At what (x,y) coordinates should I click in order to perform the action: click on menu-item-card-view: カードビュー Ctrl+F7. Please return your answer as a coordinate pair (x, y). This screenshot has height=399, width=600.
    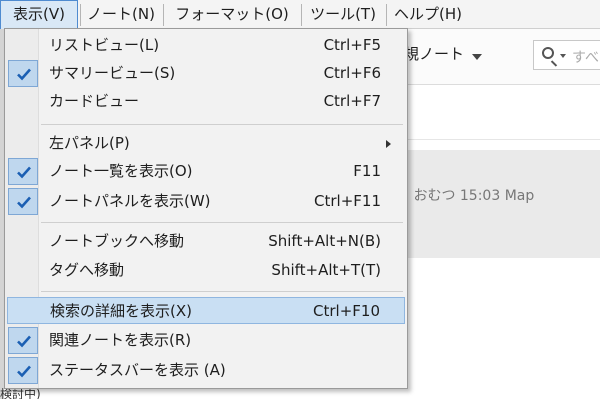
    Looking at the image, I should click on (206, 101).